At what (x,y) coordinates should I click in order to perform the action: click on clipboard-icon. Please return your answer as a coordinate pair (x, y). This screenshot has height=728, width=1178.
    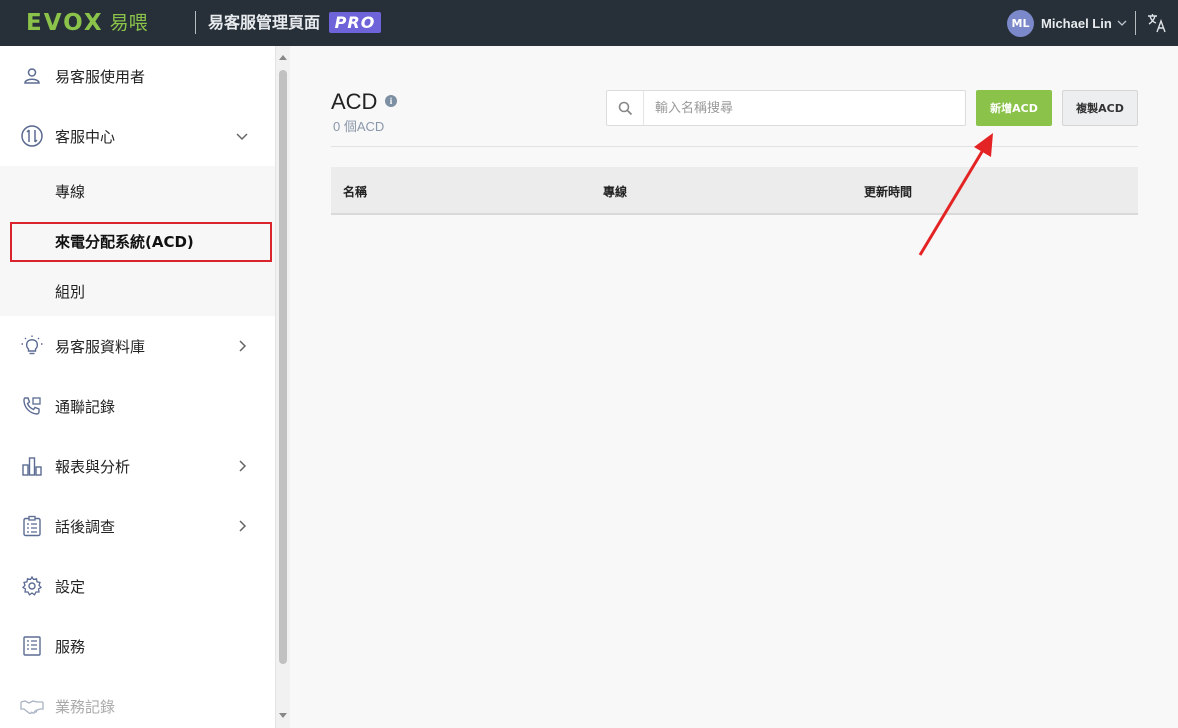
    Looking at the image, I should click on (32, 526).